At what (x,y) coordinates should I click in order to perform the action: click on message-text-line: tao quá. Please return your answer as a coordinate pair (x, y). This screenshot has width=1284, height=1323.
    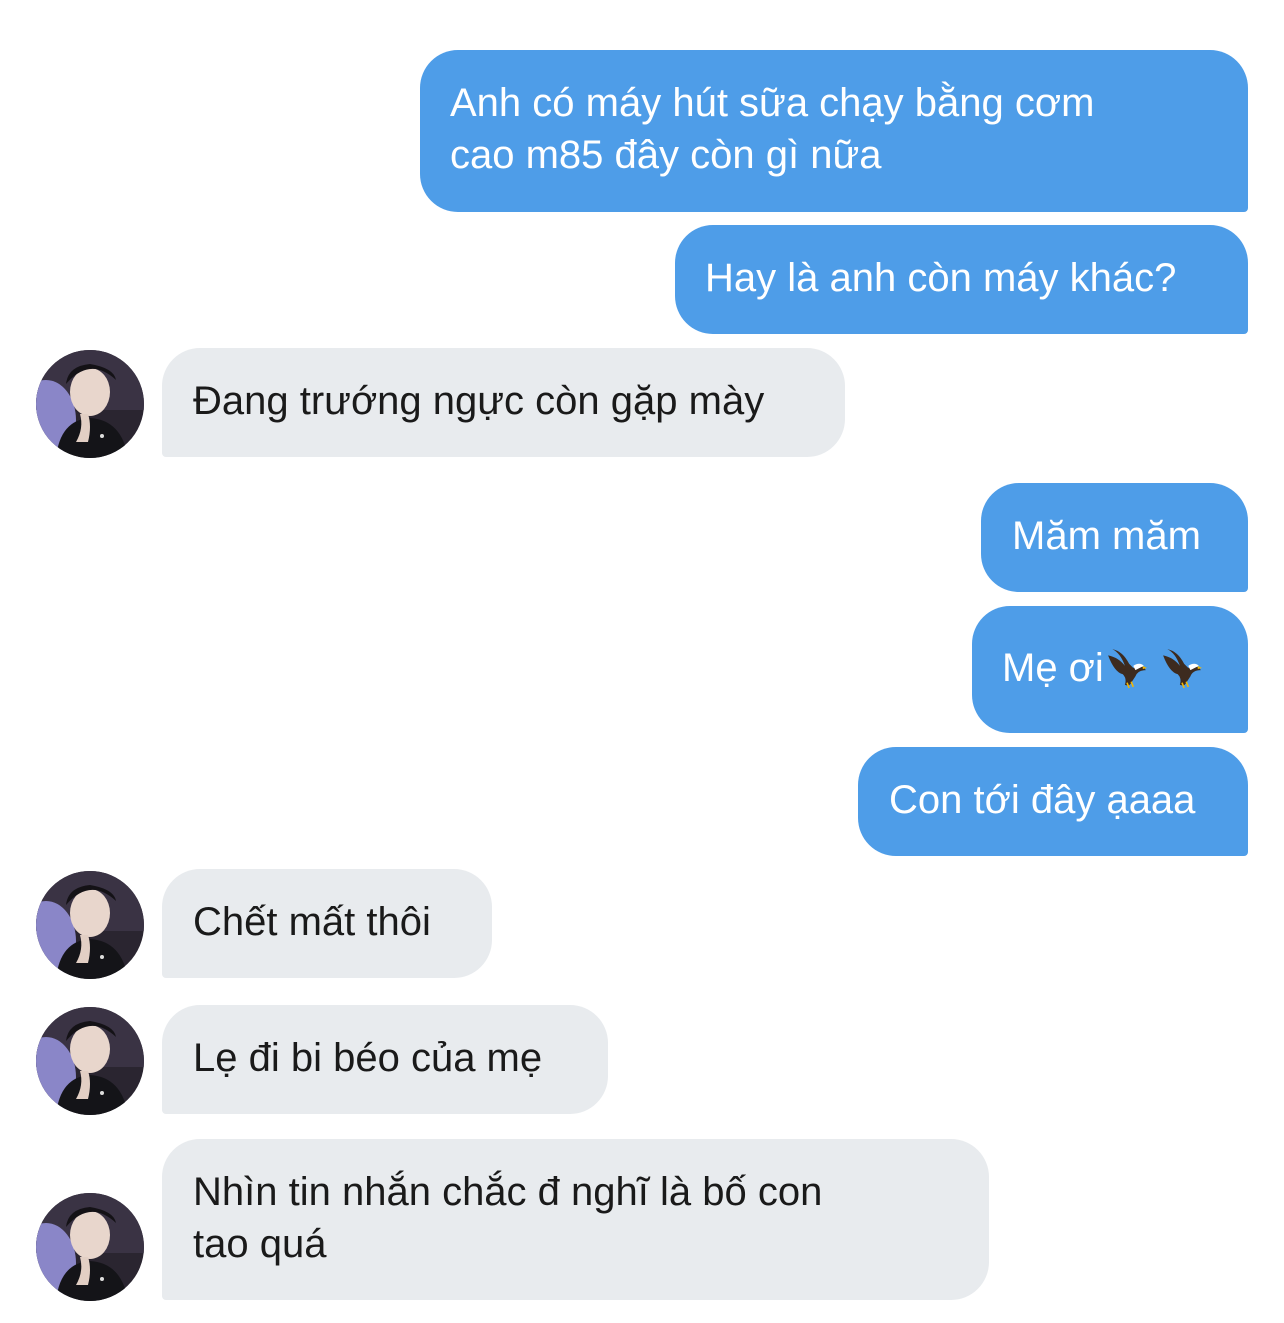
    Looking at the image, I should click on (260, 1244).